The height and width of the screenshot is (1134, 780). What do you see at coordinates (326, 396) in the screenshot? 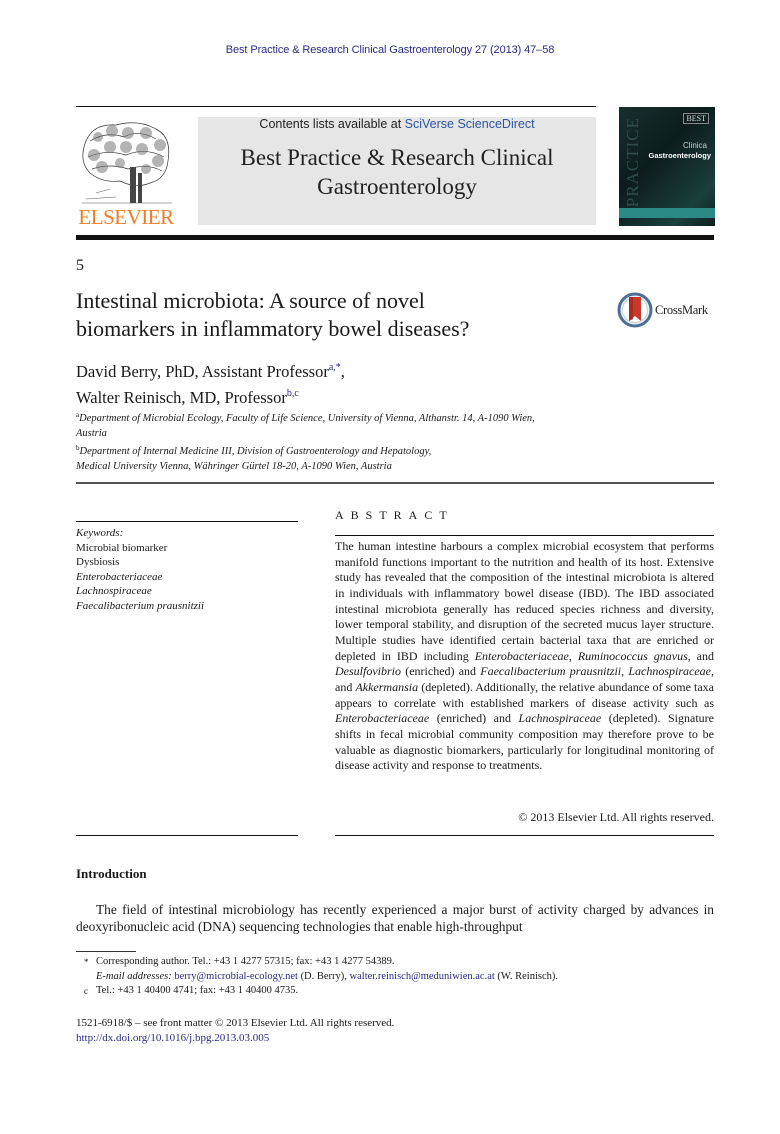
I see `author-2: Walter Reinisch, MD, Professorb,c` at bounding box center [326, 396].